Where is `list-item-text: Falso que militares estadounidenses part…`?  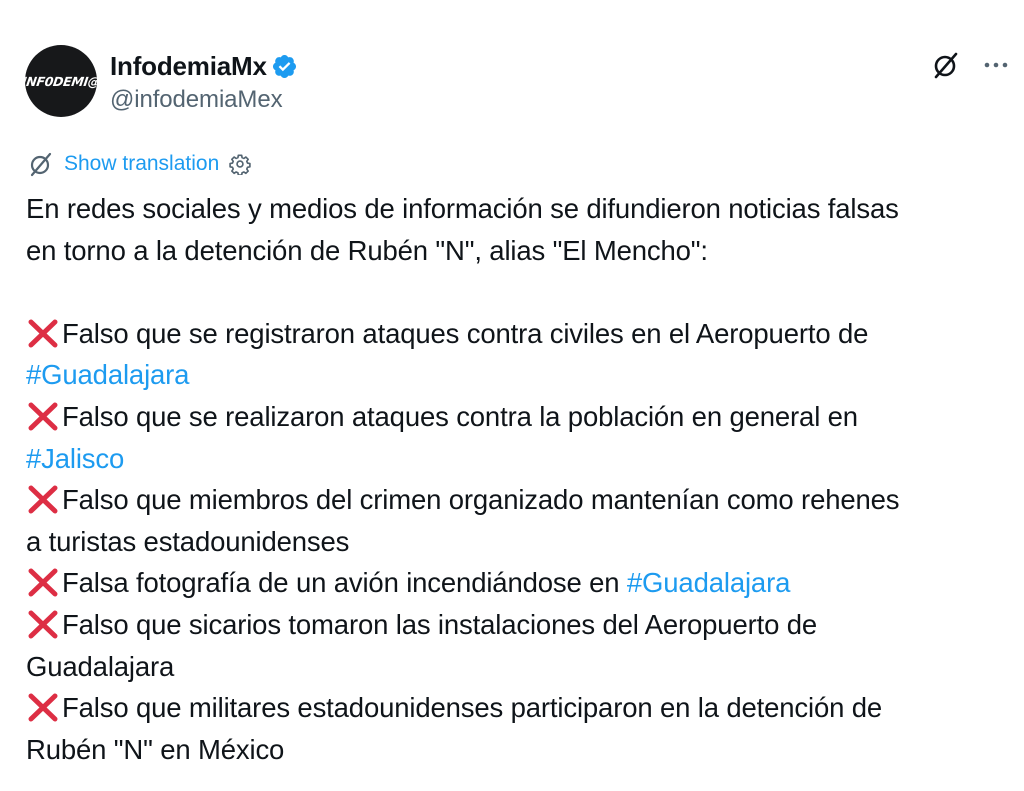
list-item-text: Falso que militares estadounidenses part… is located at coordinates (472, 708).